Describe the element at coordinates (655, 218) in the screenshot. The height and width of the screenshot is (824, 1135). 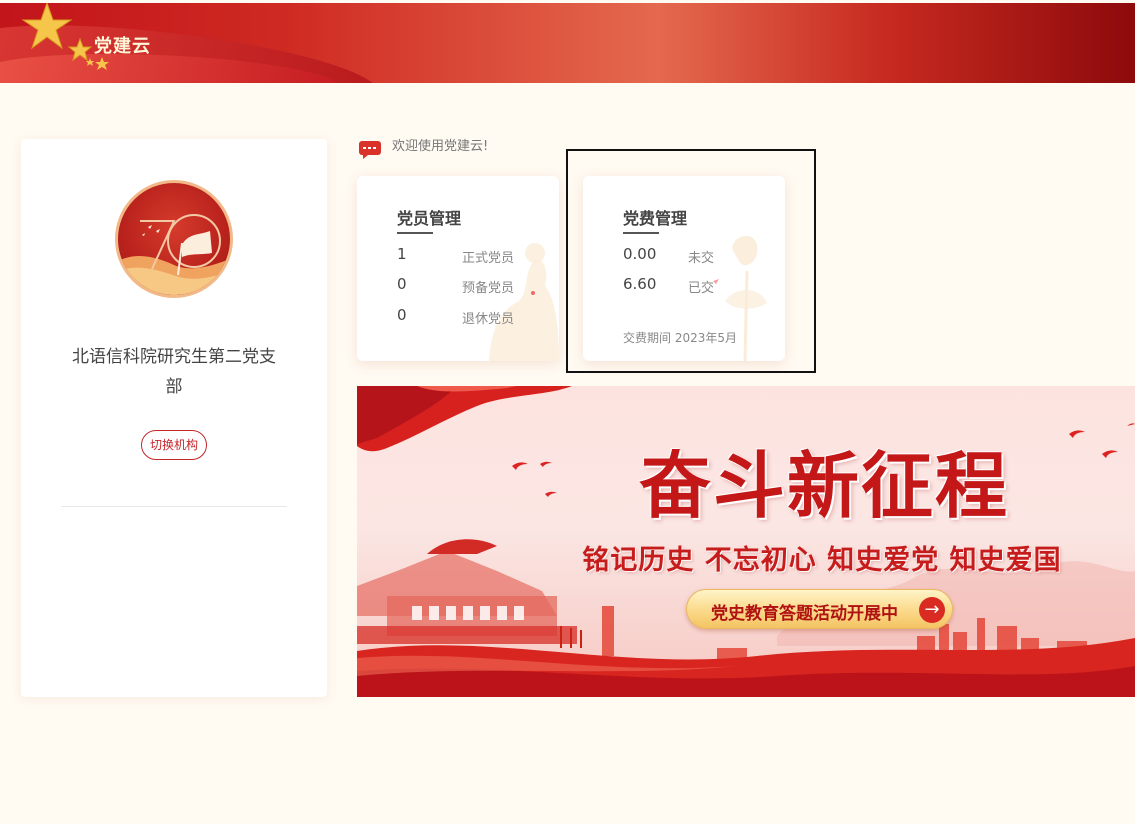
I see `fee-management-title: 党费管理` at that location.